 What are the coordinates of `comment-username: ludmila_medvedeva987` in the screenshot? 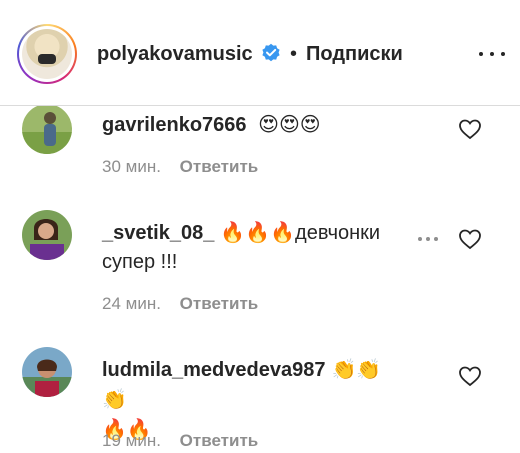 It's located at (213, 370).